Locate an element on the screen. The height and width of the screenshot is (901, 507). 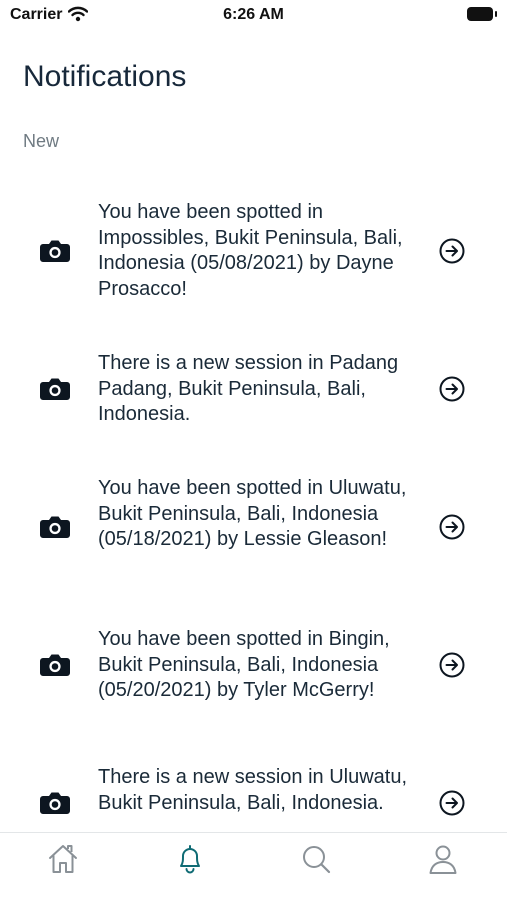
clock: 6:26 AM is located at coordinates (253, 14).